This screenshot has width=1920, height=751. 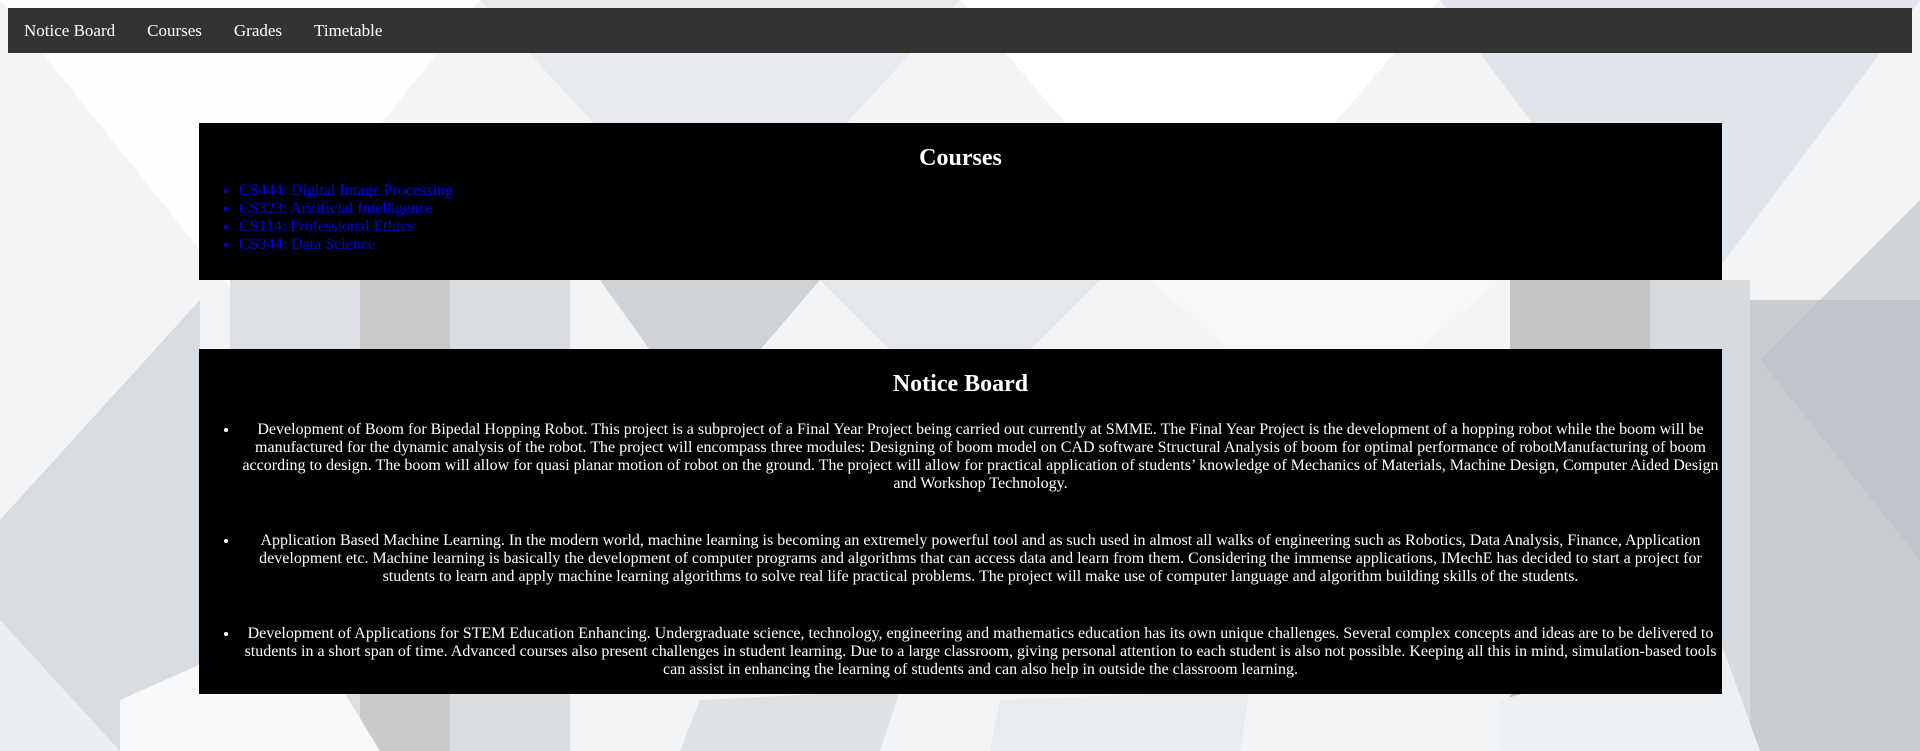 I want to click on nav-item-notice-board: Notice Board, so click(x=69, y=30).